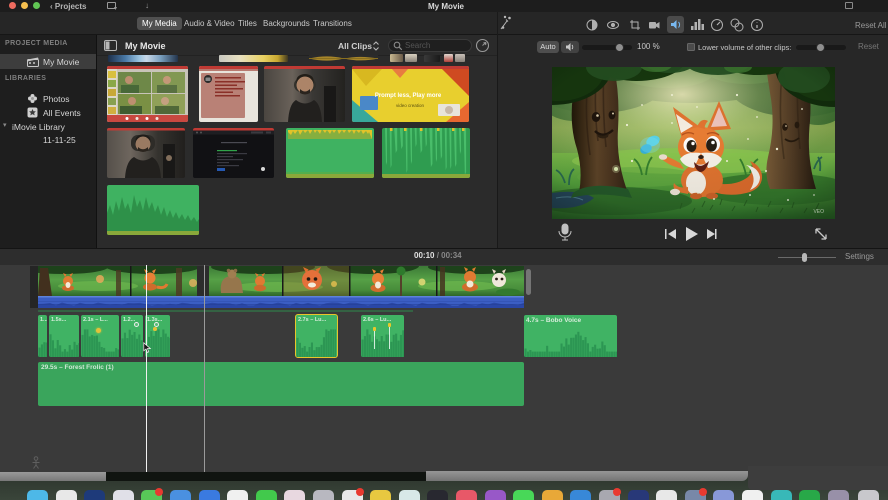 This screenshot has height=500, width=888. What do you see at coordinates (408, 96) in the screenshot?
I see `svg-text: Prompt less, Play more` at bounding box center [408, 96].